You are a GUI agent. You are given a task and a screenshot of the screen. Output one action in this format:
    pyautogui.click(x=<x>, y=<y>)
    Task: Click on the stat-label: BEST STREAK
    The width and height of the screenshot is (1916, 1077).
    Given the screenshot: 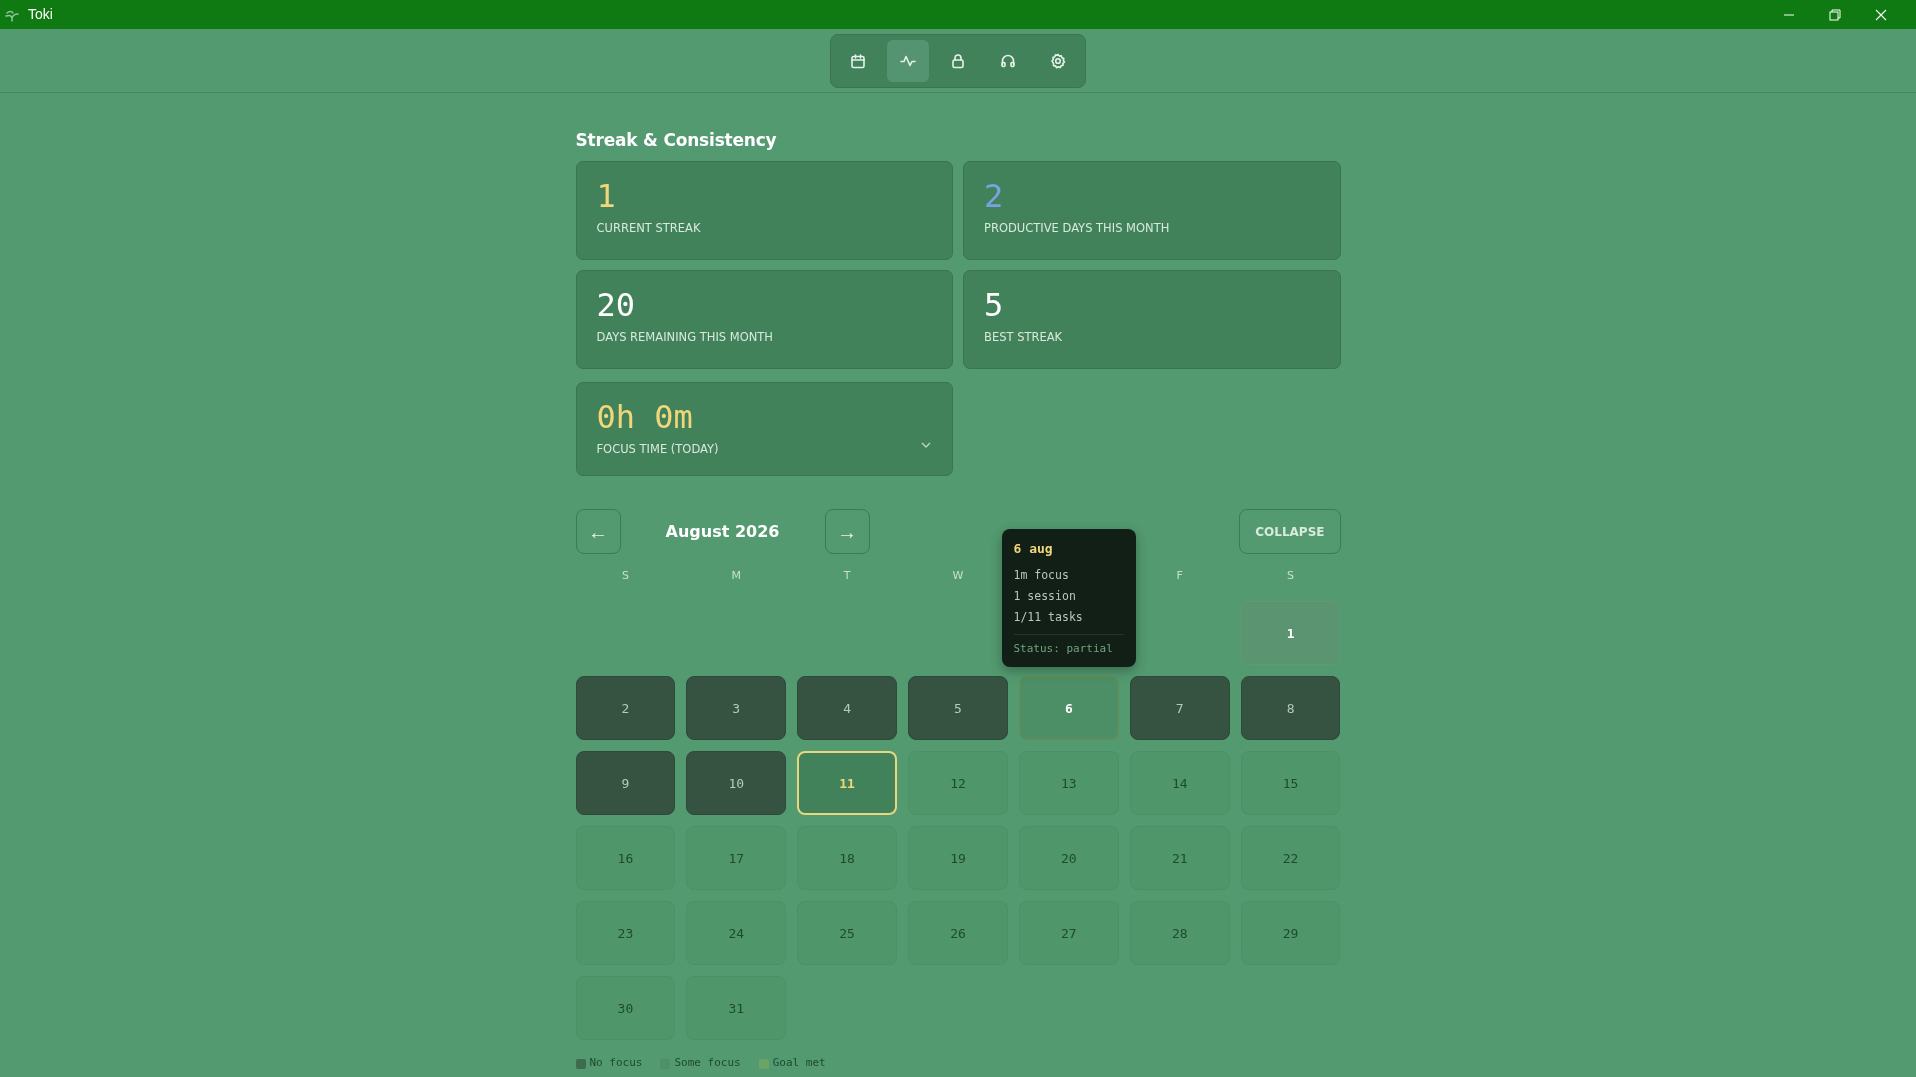 What is the action you would take?
    pyautogui.click(x=1024, y=338)
    